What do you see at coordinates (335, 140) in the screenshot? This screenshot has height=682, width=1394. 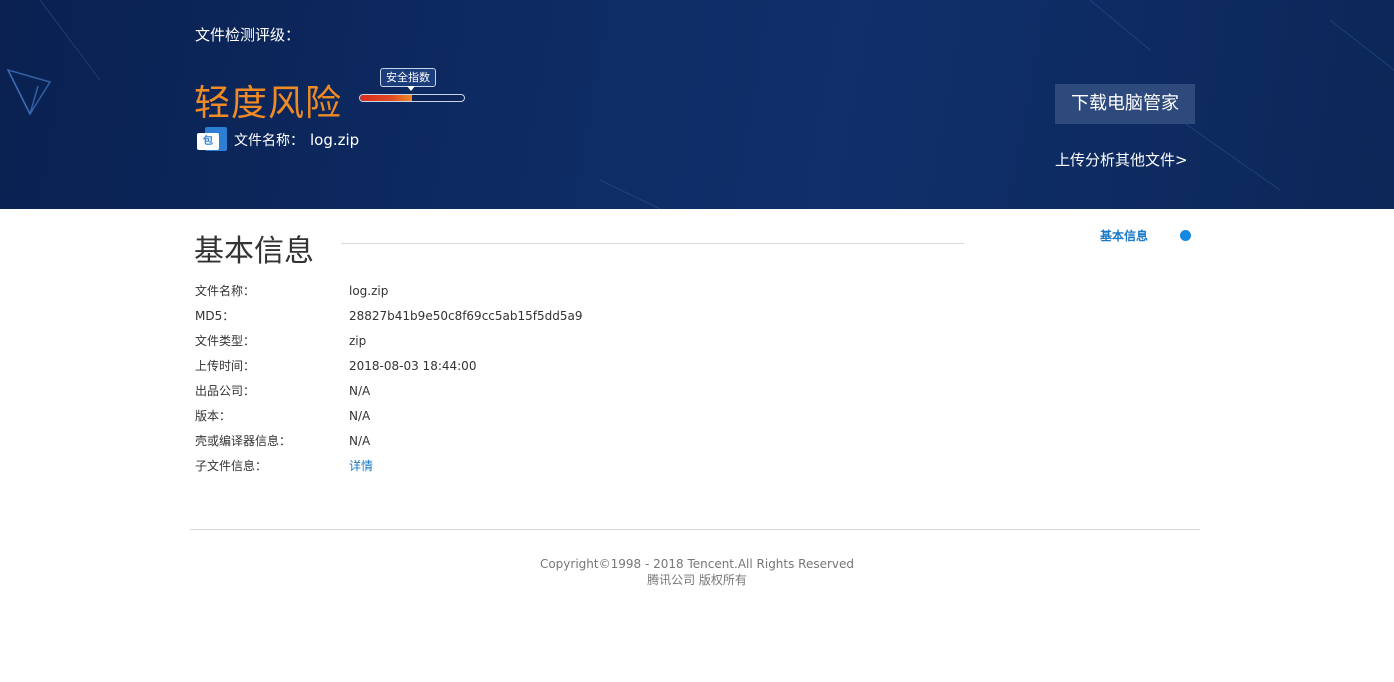 I see `file-name-value: log.zip` at bounding box center [335, 140].